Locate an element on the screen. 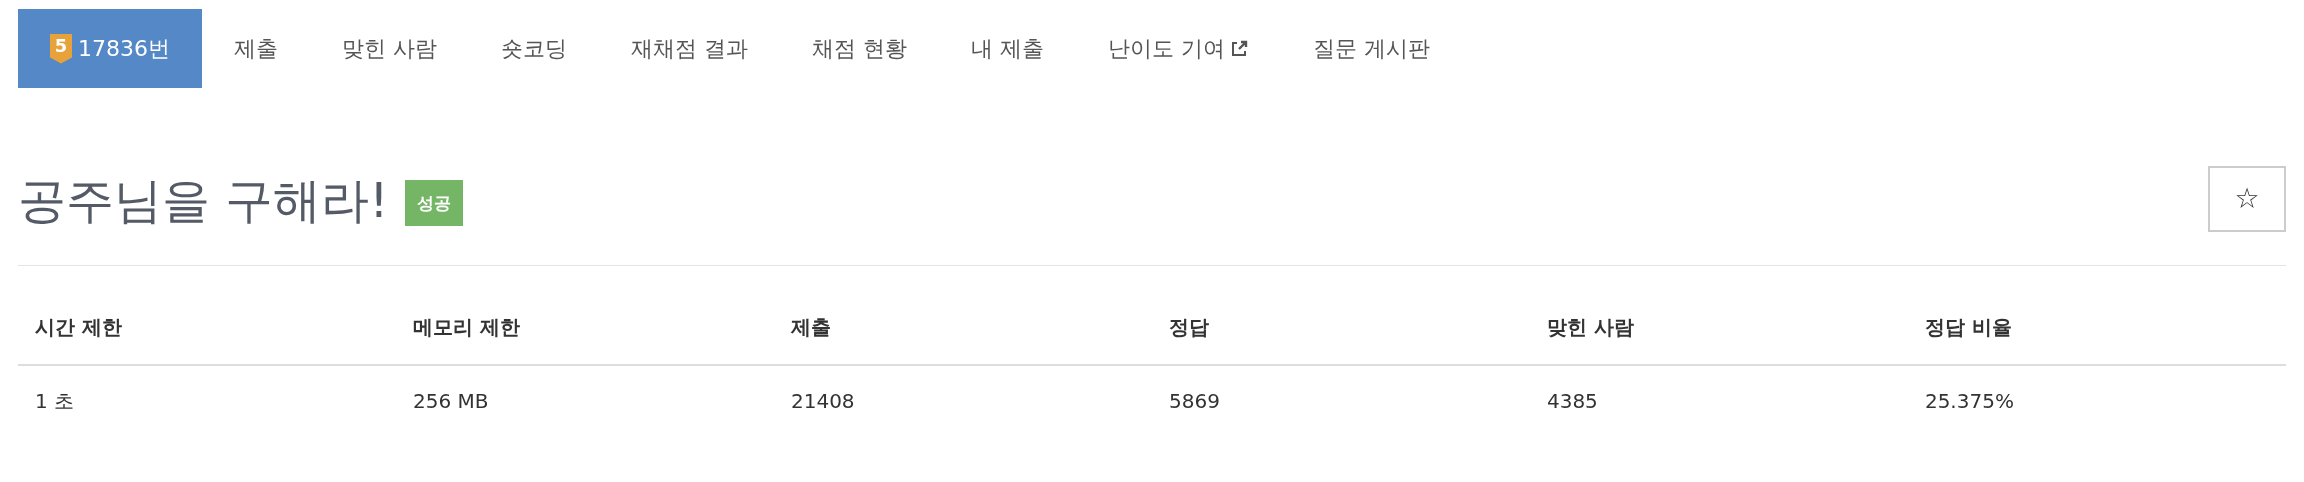 Image resolution: width=2304 pixels, height=482 pixels. problem-title: 공주님을 구해라! is located at coordinates (203, 200).